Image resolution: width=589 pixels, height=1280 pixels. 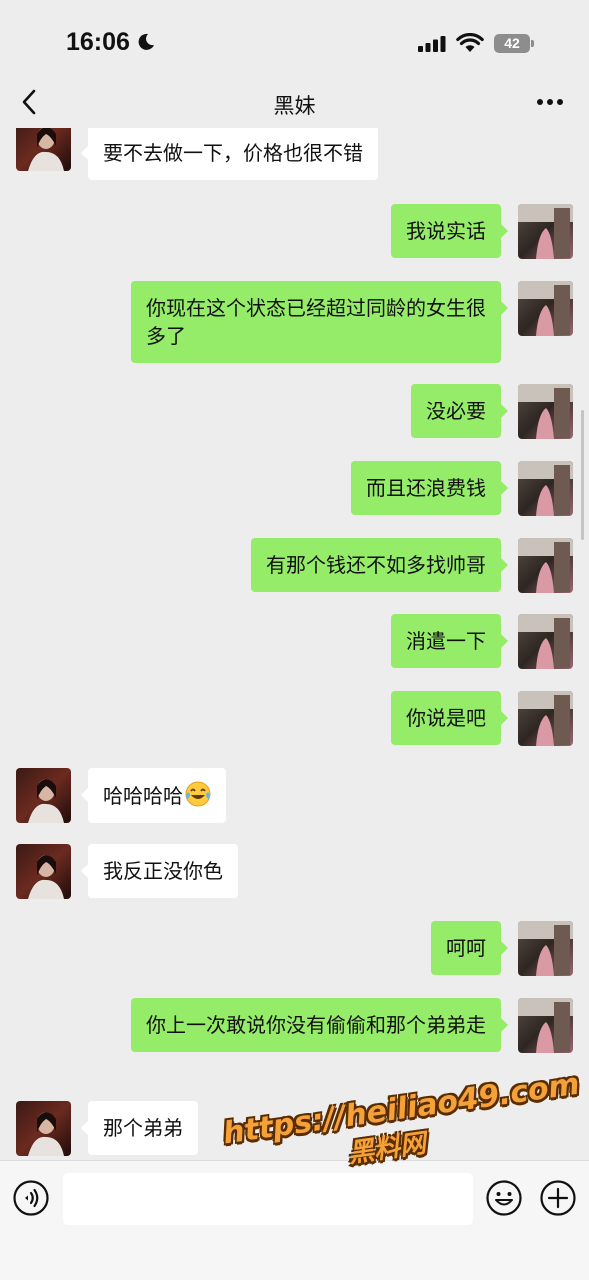 I want to click on battery-tip, so click(x=532, y=43).